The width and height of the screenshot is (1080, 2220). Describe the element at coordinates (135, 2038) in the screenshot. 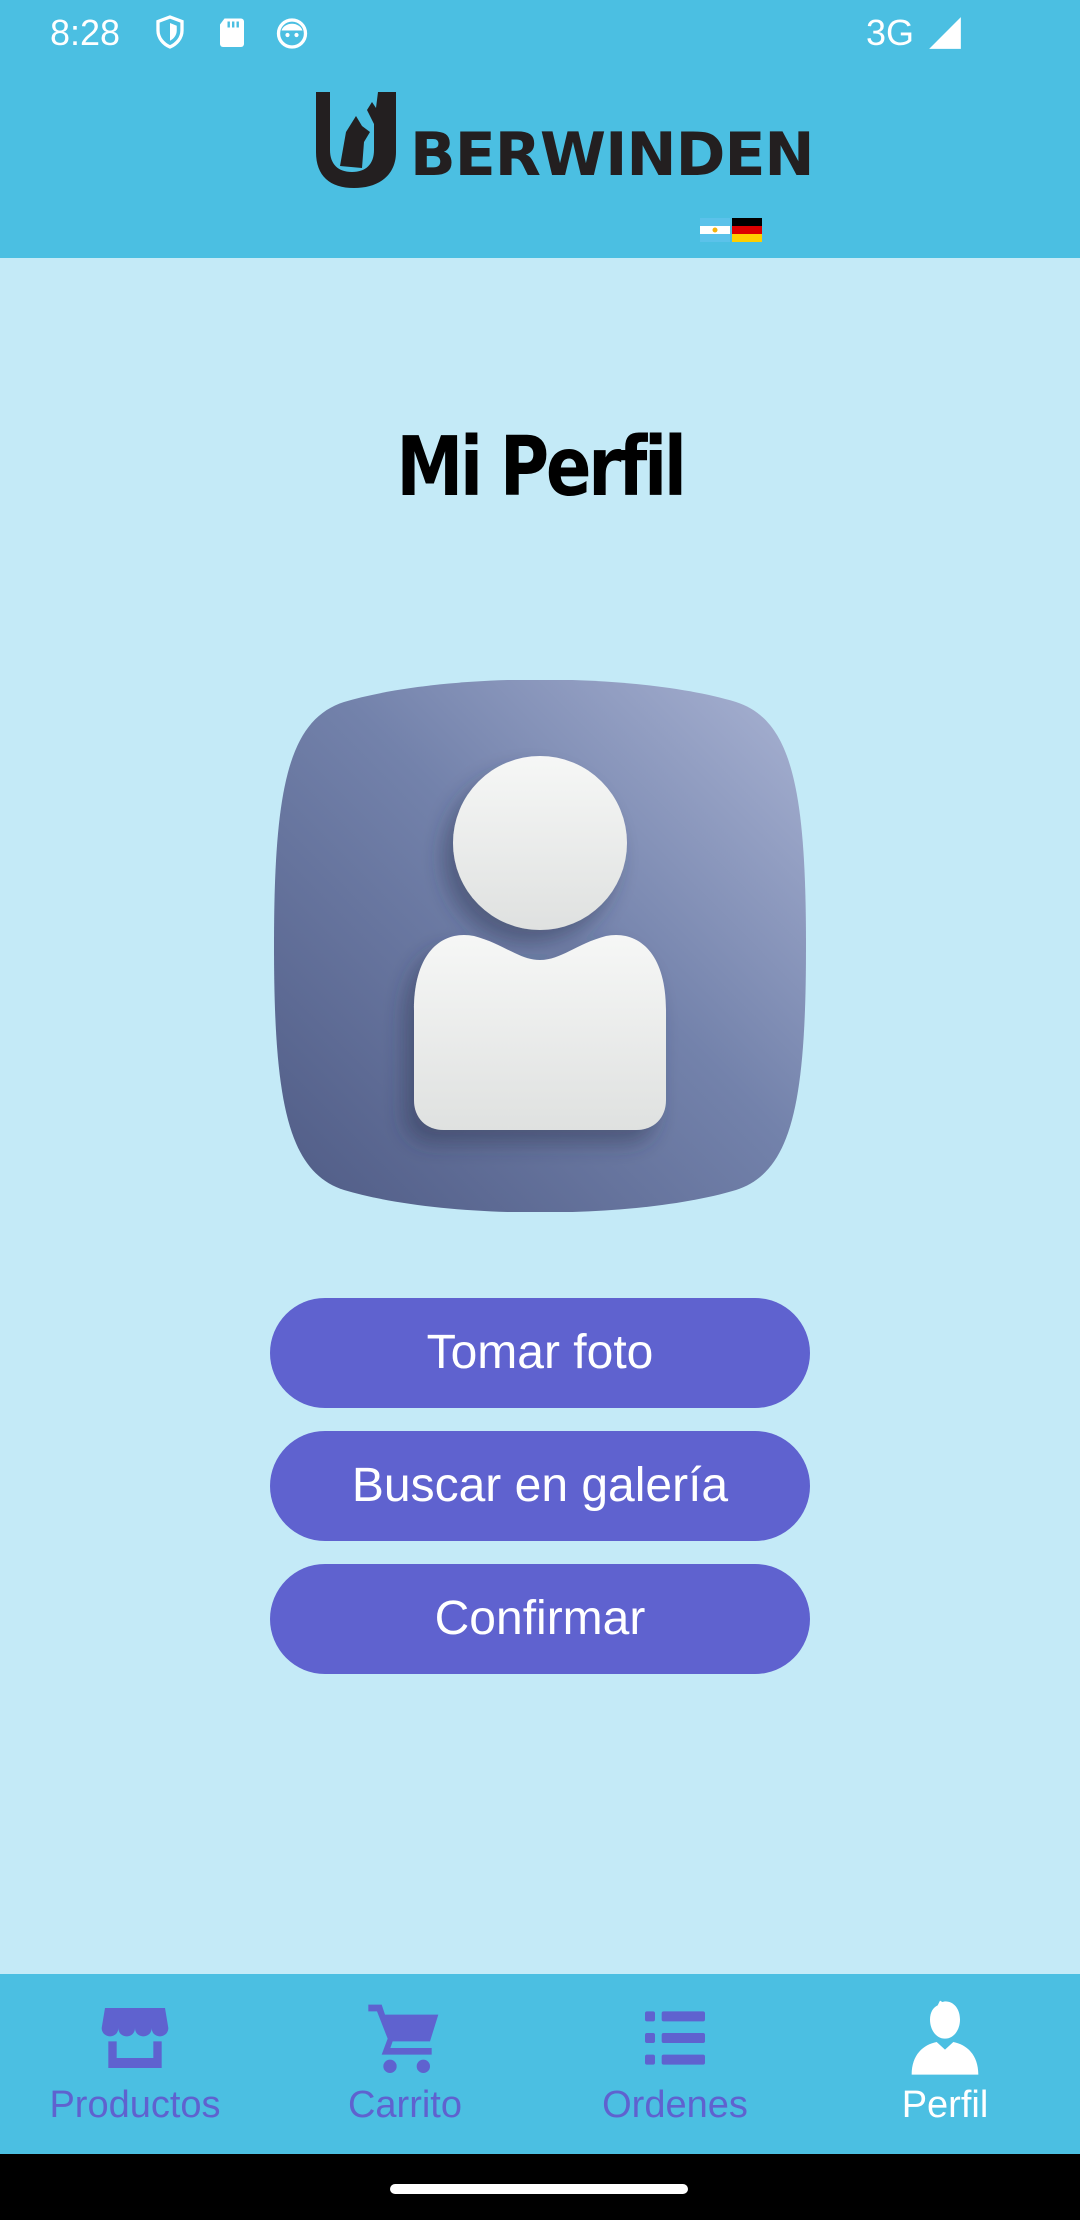

I see `store-icon` at that location.